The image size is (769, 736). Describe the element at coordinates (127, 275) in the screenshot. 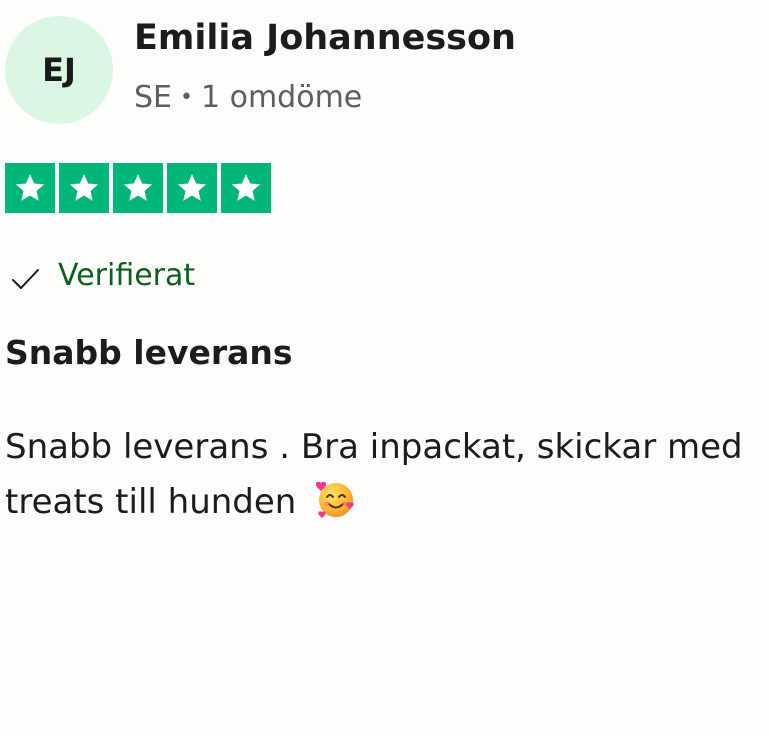

I see `verified-label: Verifierat` at that location.